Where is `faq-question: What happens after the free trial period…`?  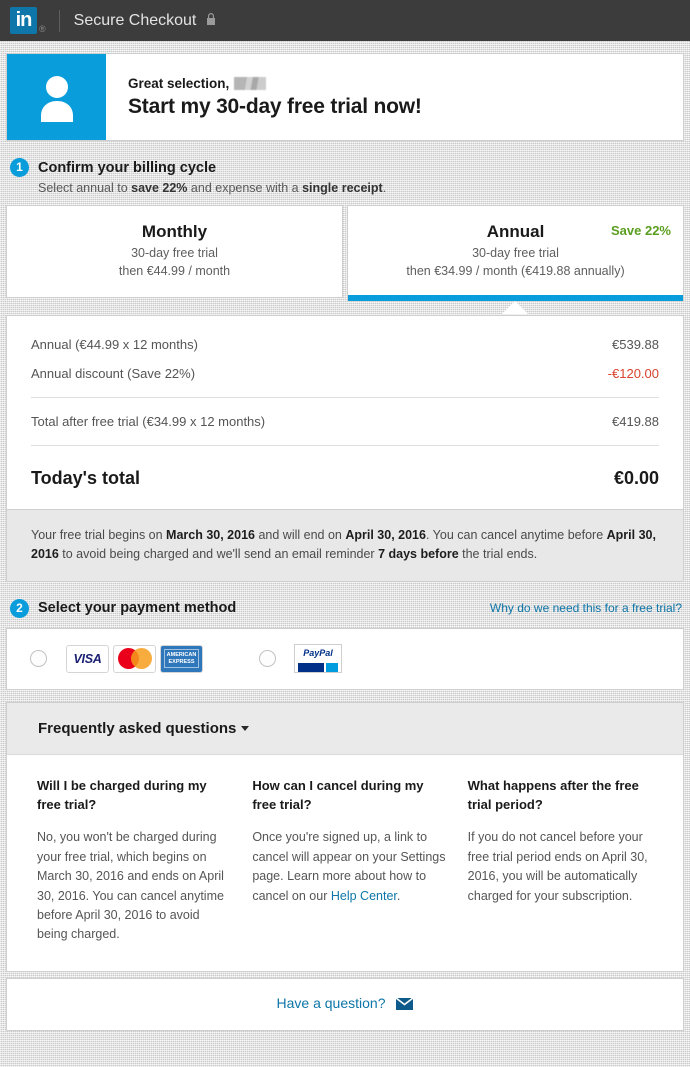
faq-question: What happens after the free trial period… is located at coordinates (553, 794).